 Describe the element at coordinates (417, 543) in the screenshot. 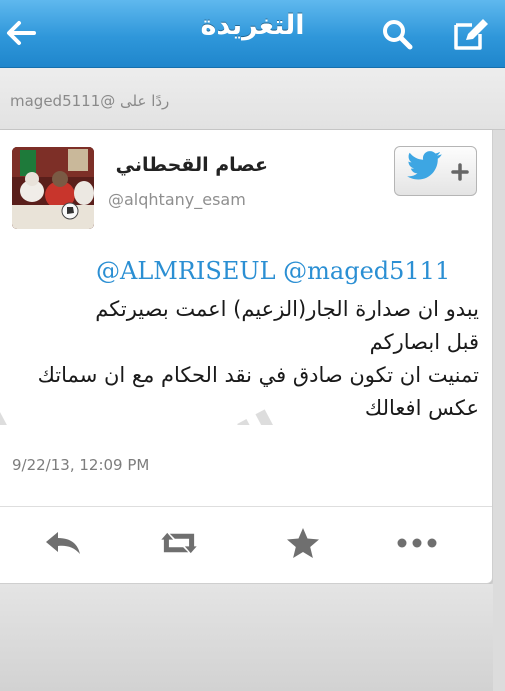

I see `more-dots-icon` at that location.